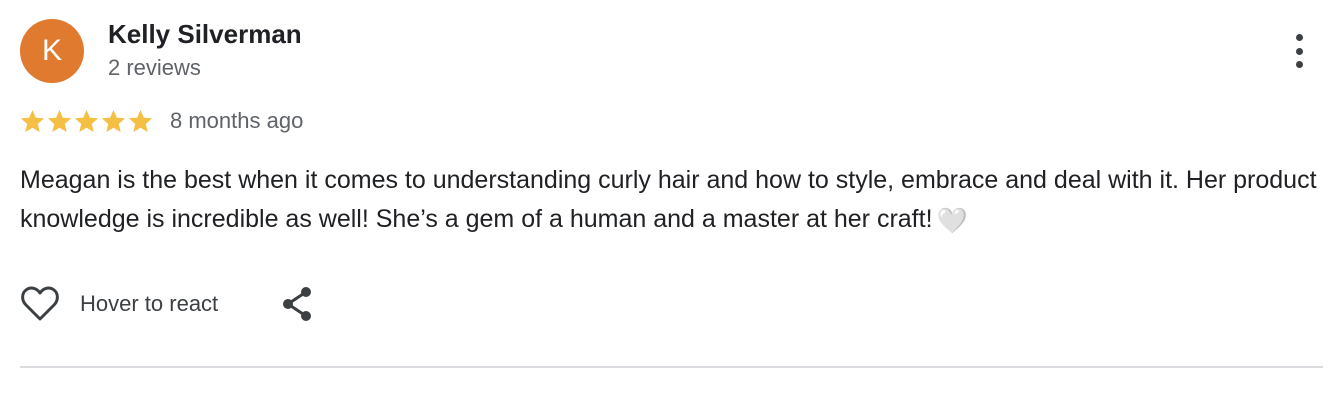 The height and width of the screenshot is (403, 1343). Describe the element at coordinates (952, 221) in the screenshot. I see `white-heart-emoji: 🤍` at that location.